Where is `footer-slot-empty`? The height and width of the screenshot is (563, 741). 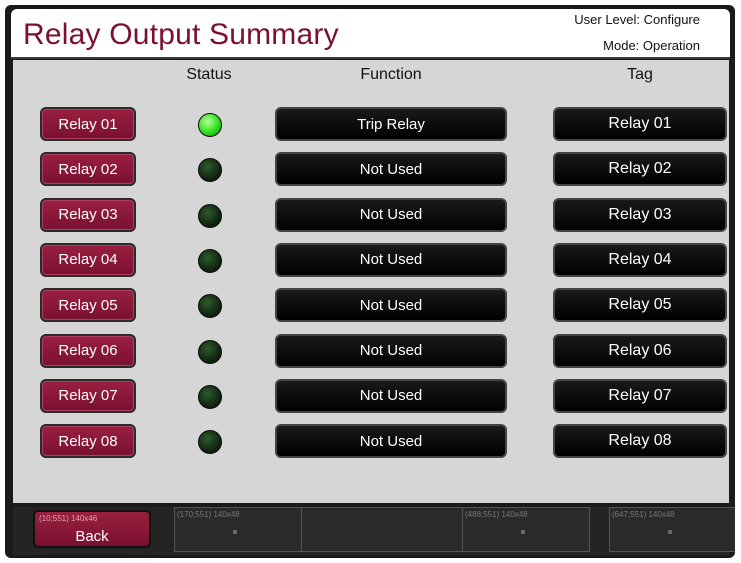
footer-slot-empty is located at coordinates (382, 529).